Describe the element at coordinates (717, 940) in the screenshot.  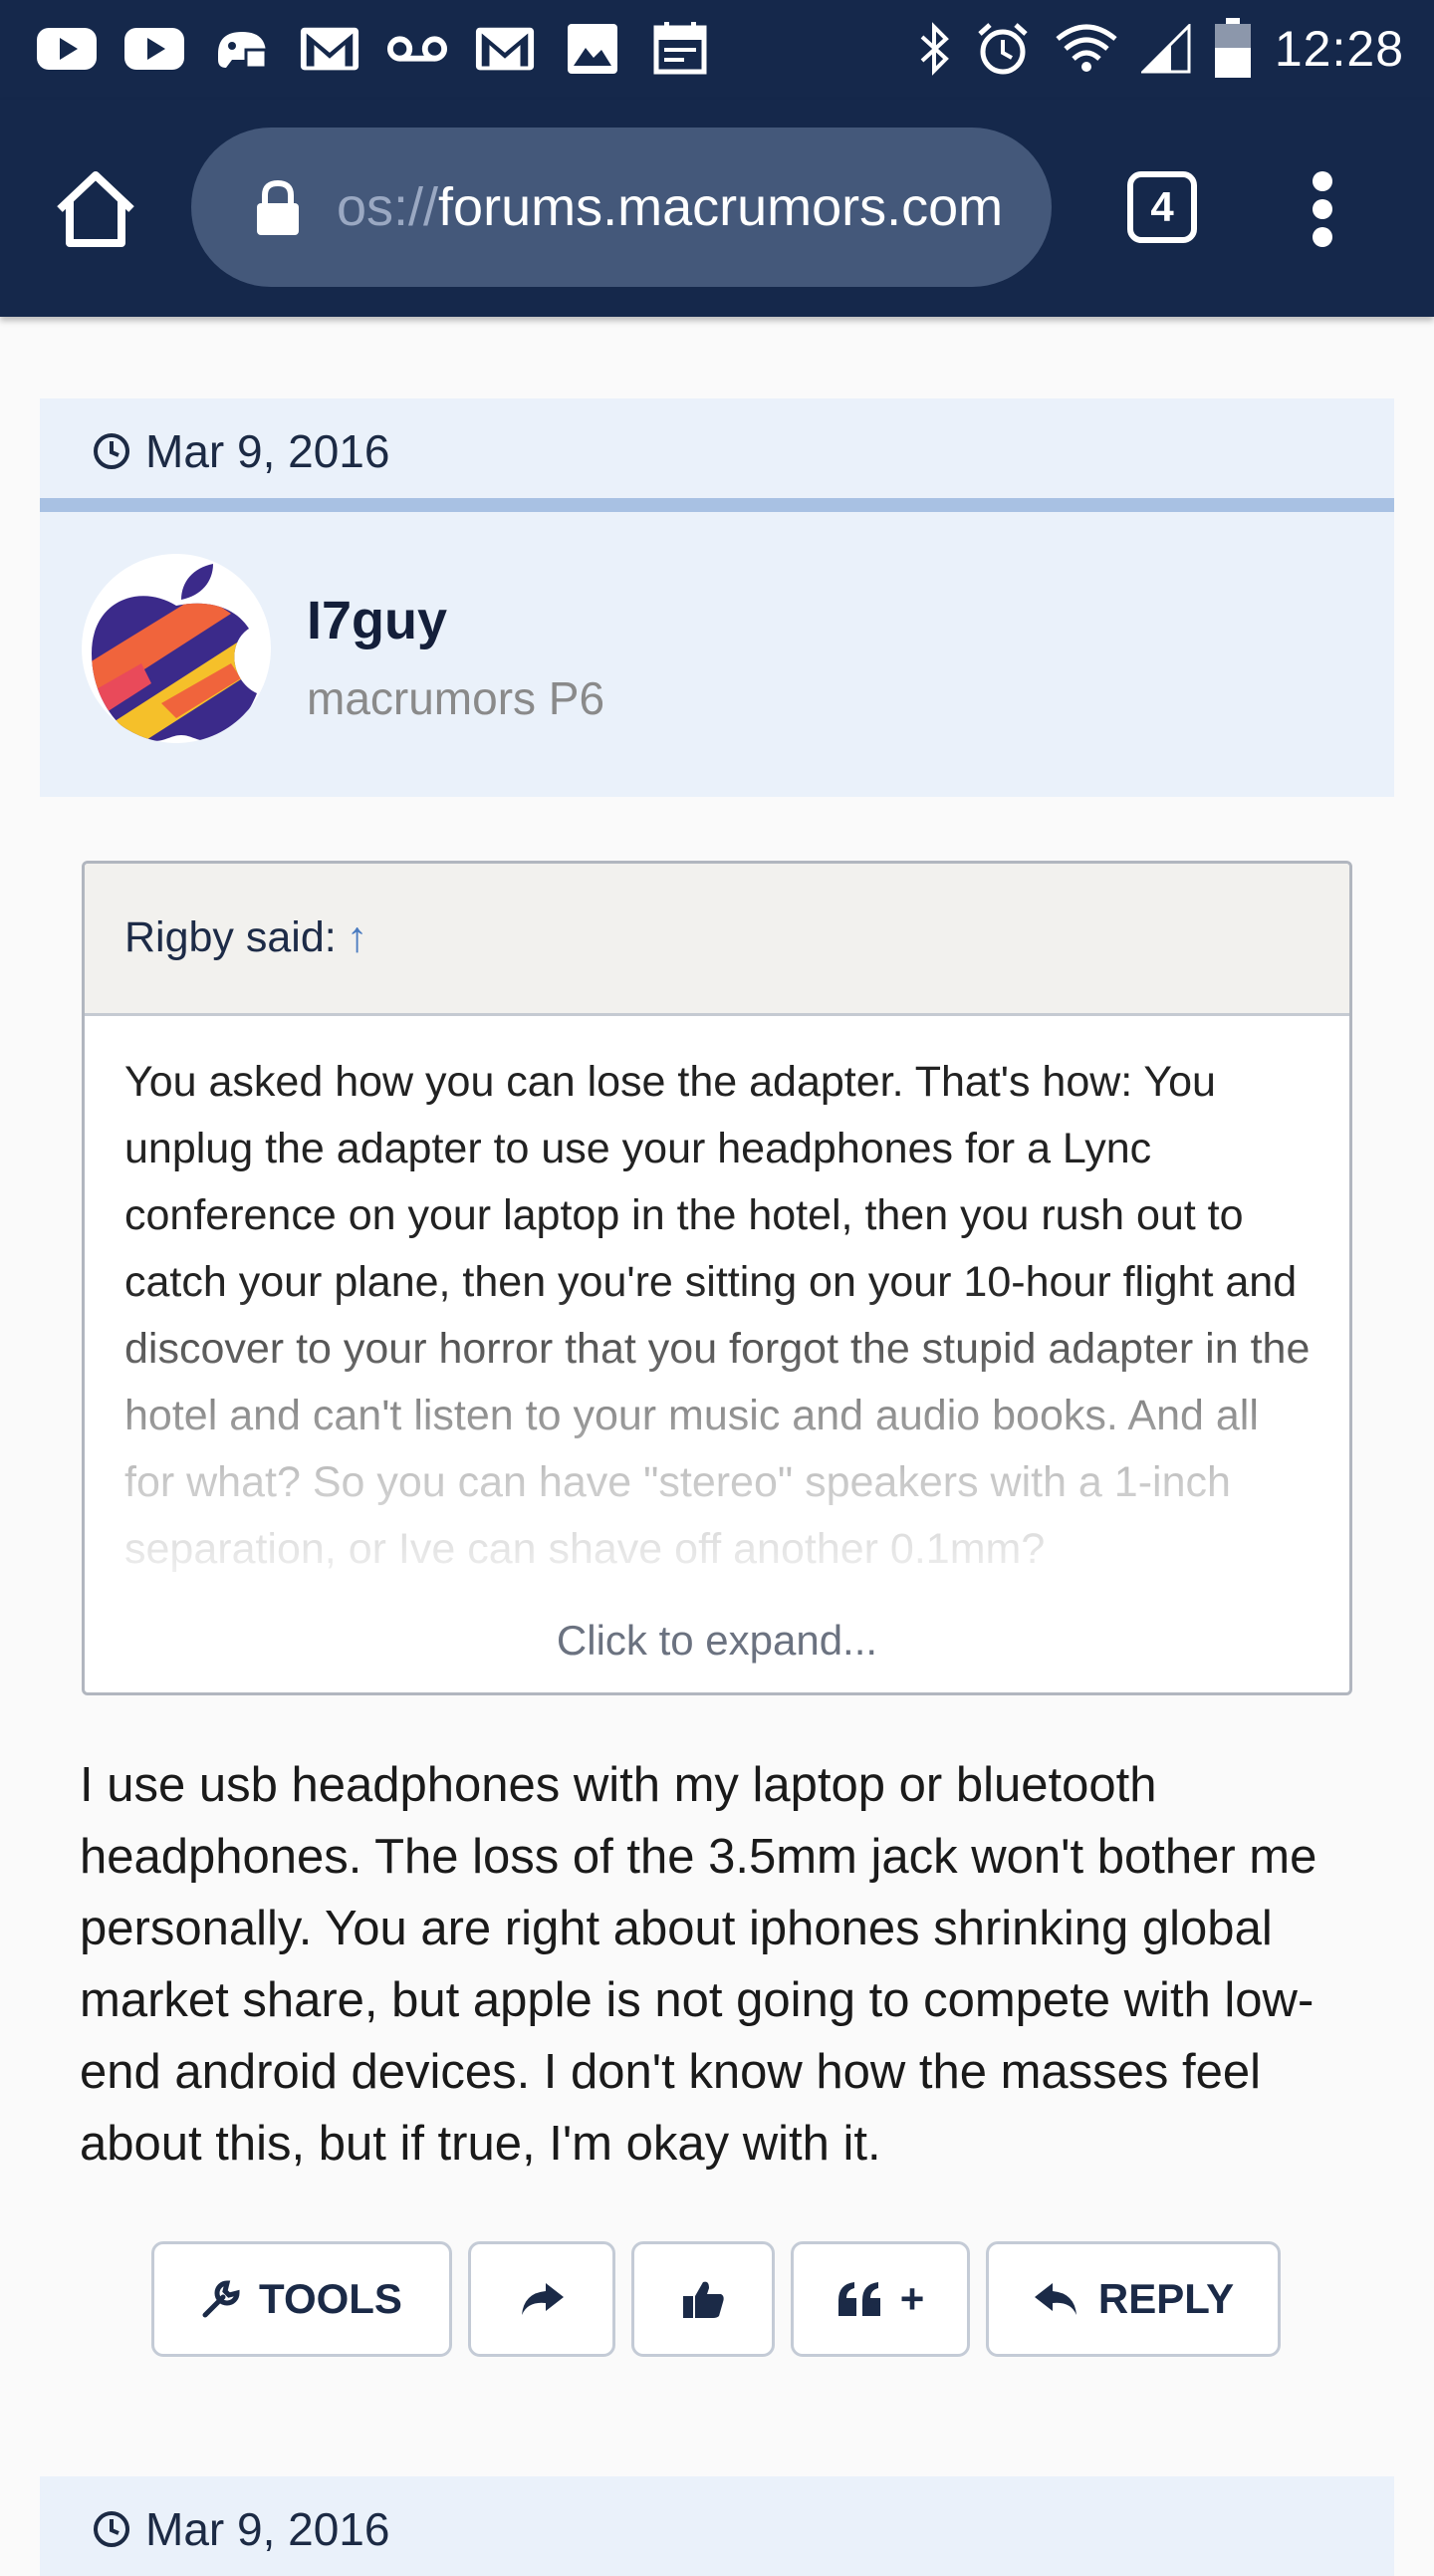
I see `quote-header: Rigby said: ↑` at that location.